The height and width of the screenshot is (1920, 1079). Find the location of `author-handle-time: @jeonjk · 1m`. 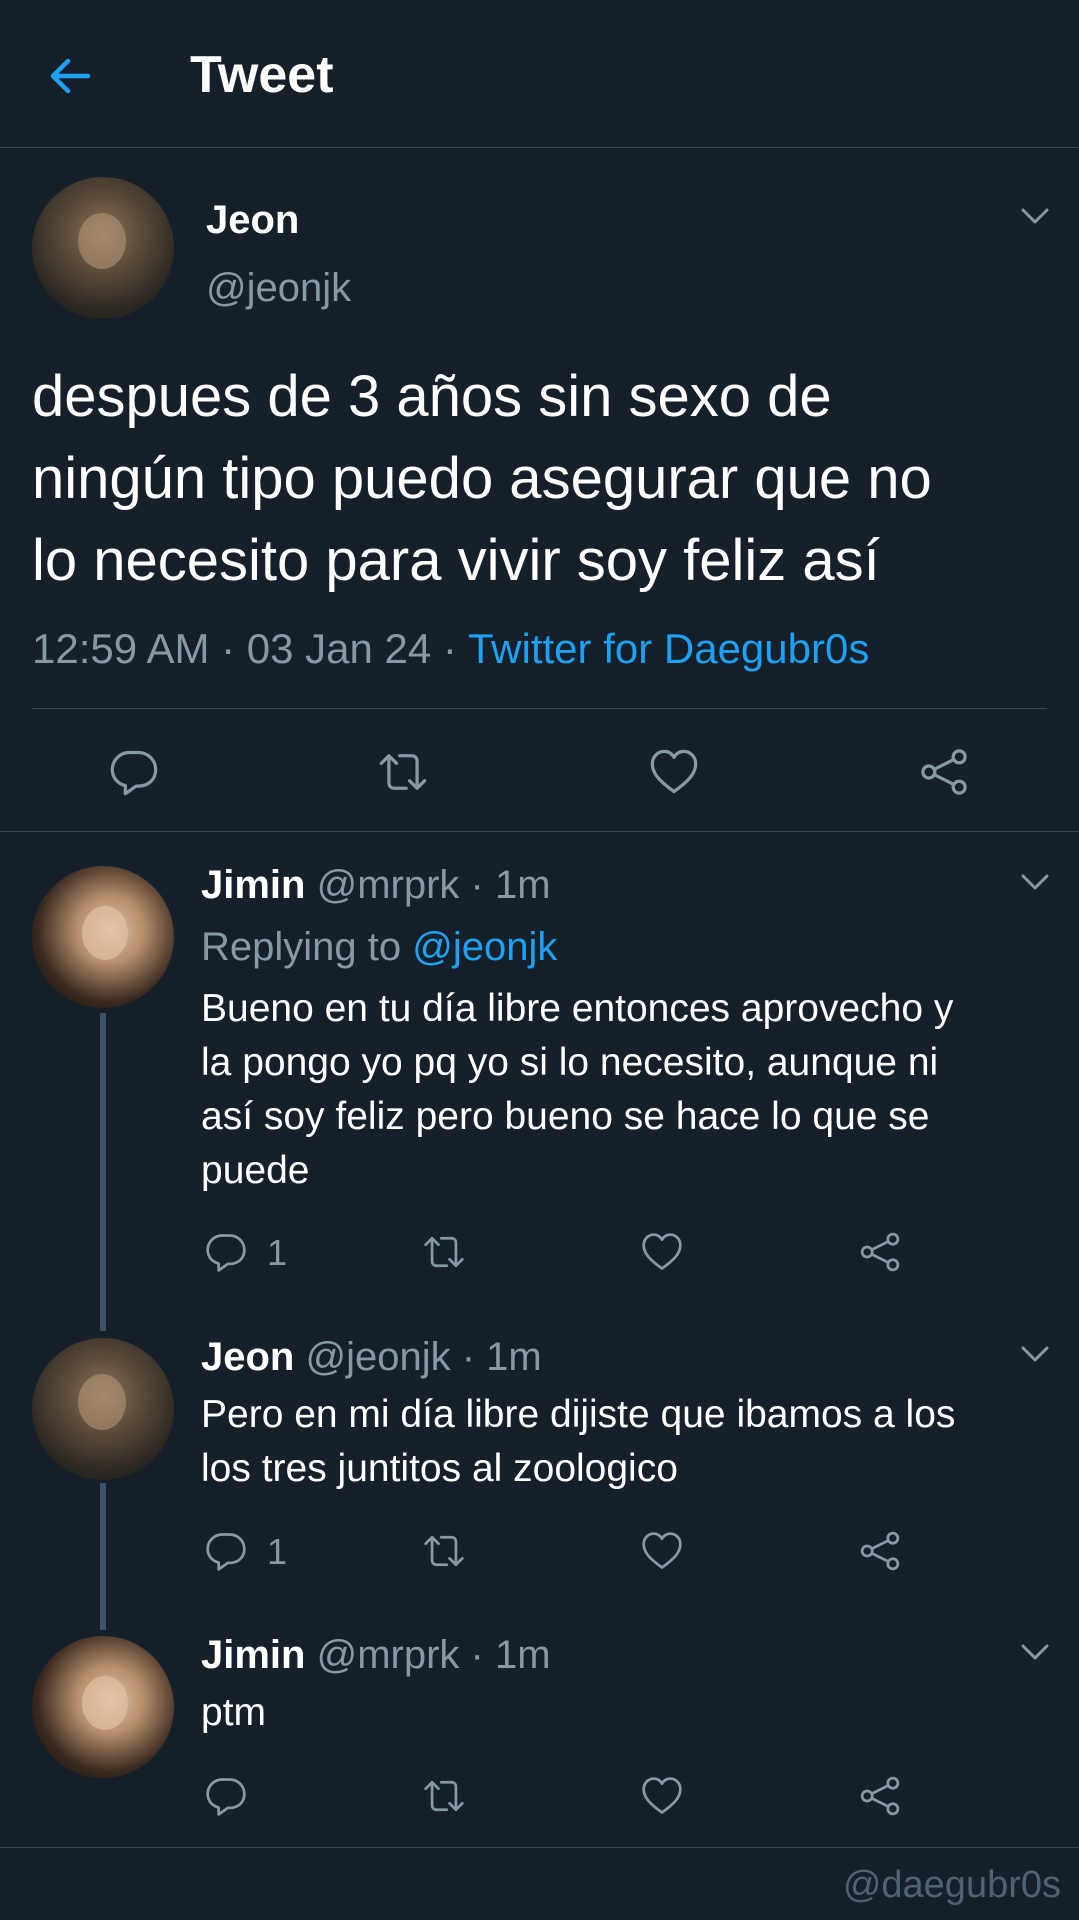

author-handle-time: @jeonjk · 1m is located at coordinates (423, 1357).